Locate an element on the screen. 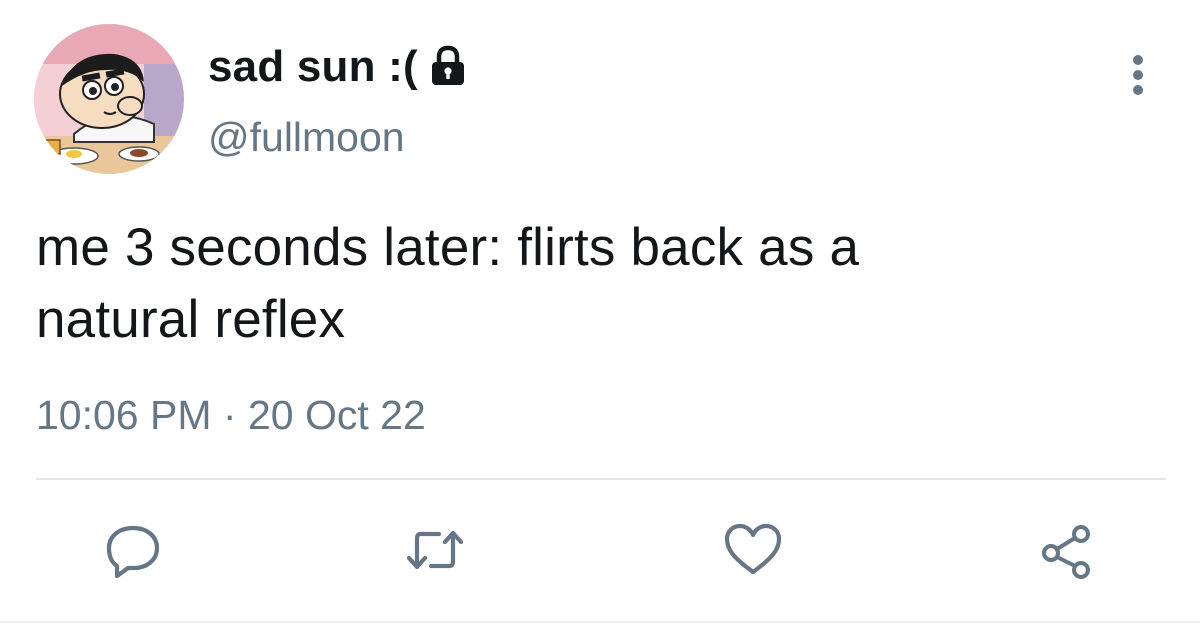 This screenshot has height=638, width=1200. bottom-border is located at coordinates (600, 622).